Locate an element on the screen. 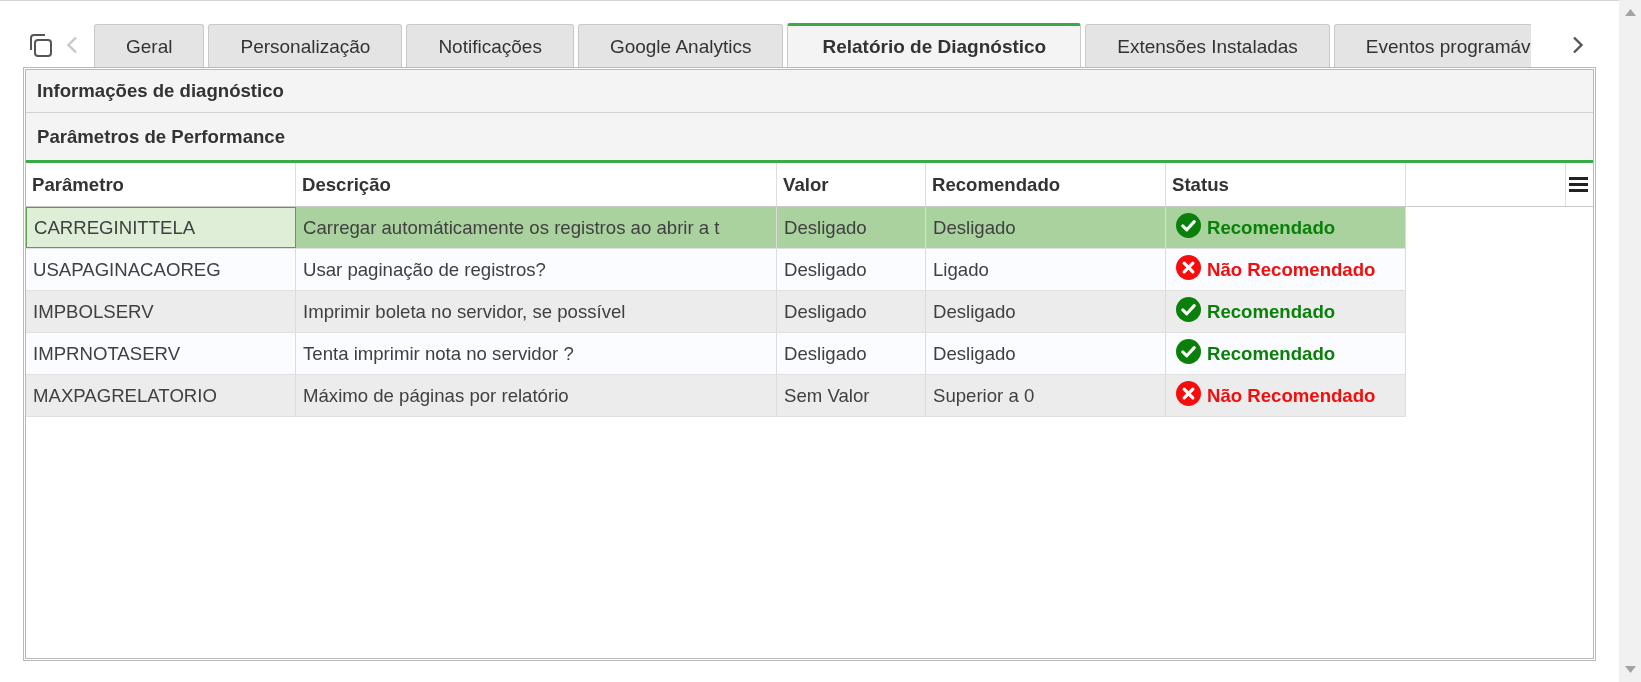 This screenshot has height=682, width=1641. column-header: Parâmetro is located at coordinates (161, 184).